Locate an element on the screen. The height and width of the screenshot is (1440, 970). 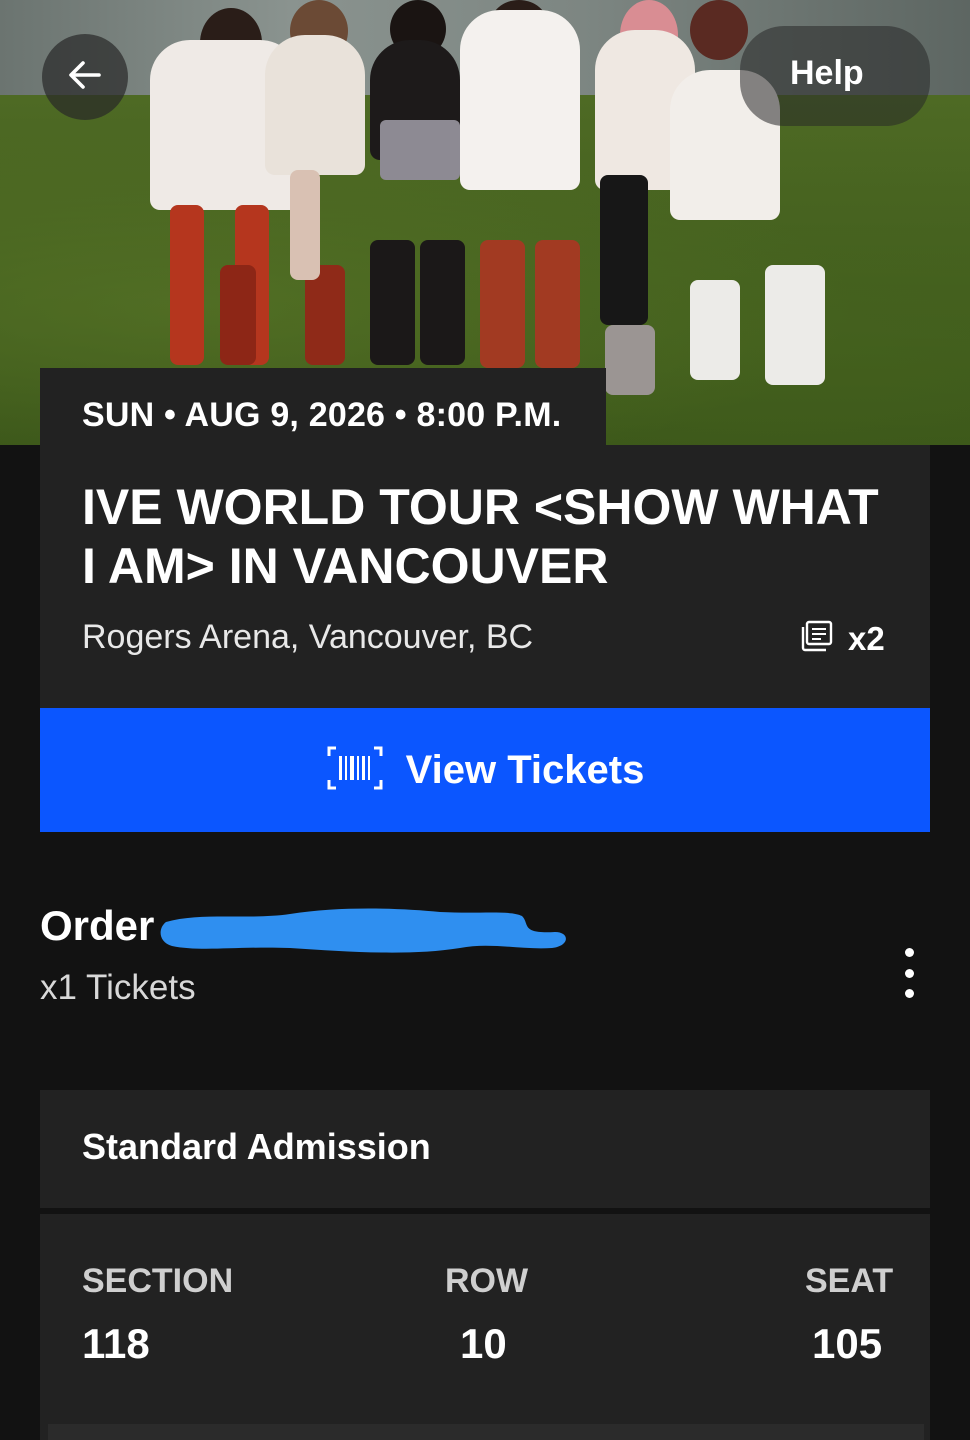
section-value: 118 is located at coordinates (116, 1343).